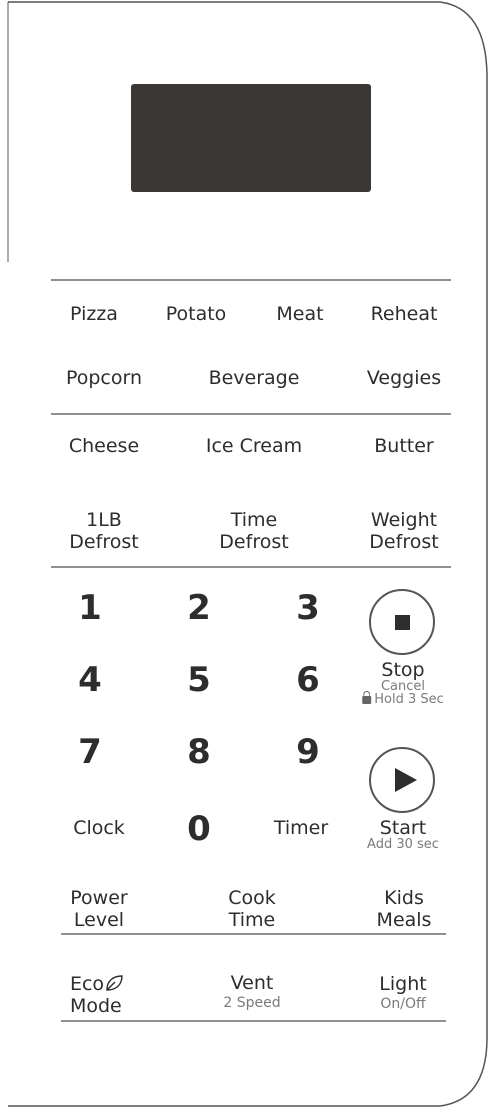 The height and width of the screenshot is (1108, 489). Describe the element at coordinates (403, 844) in the screenshot. I see `add-30-sec-label: Add 30 sec` at that location.